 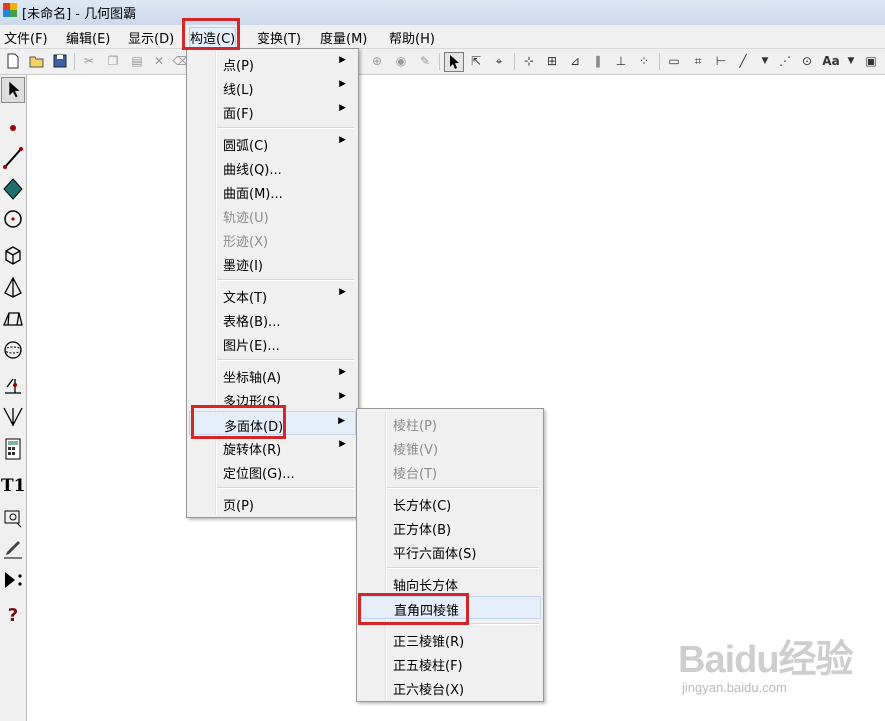 I want to click on watermark-url: jingyan.baidu.com, so click(x=734, y=687).